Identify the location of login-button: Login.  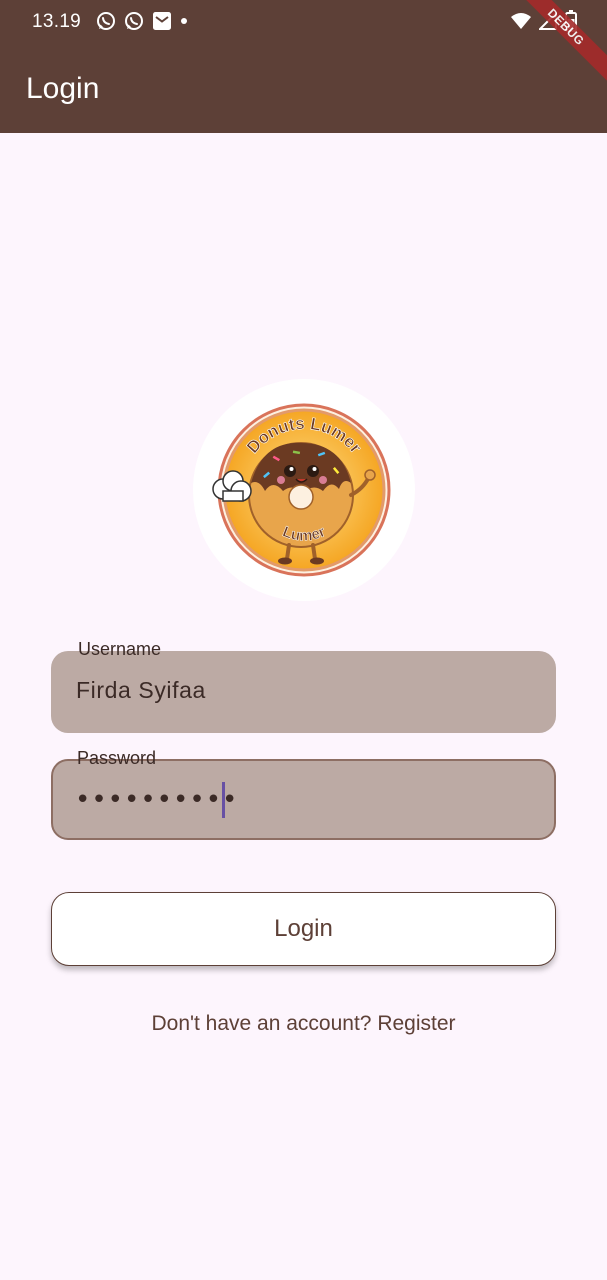
(303, 929).